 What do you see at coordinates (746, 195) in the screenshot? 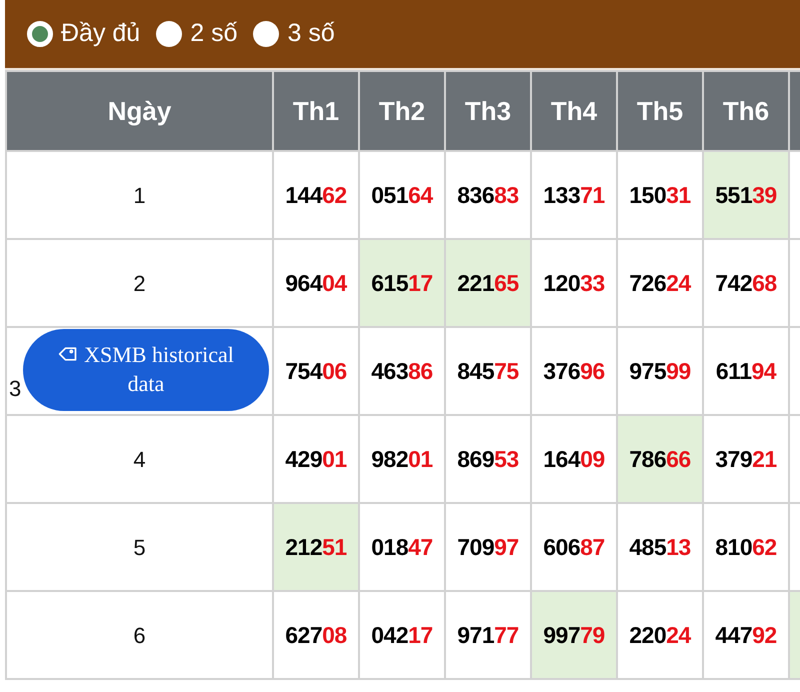
I see `number-cell: 55139` at bounding box center [746, 195].